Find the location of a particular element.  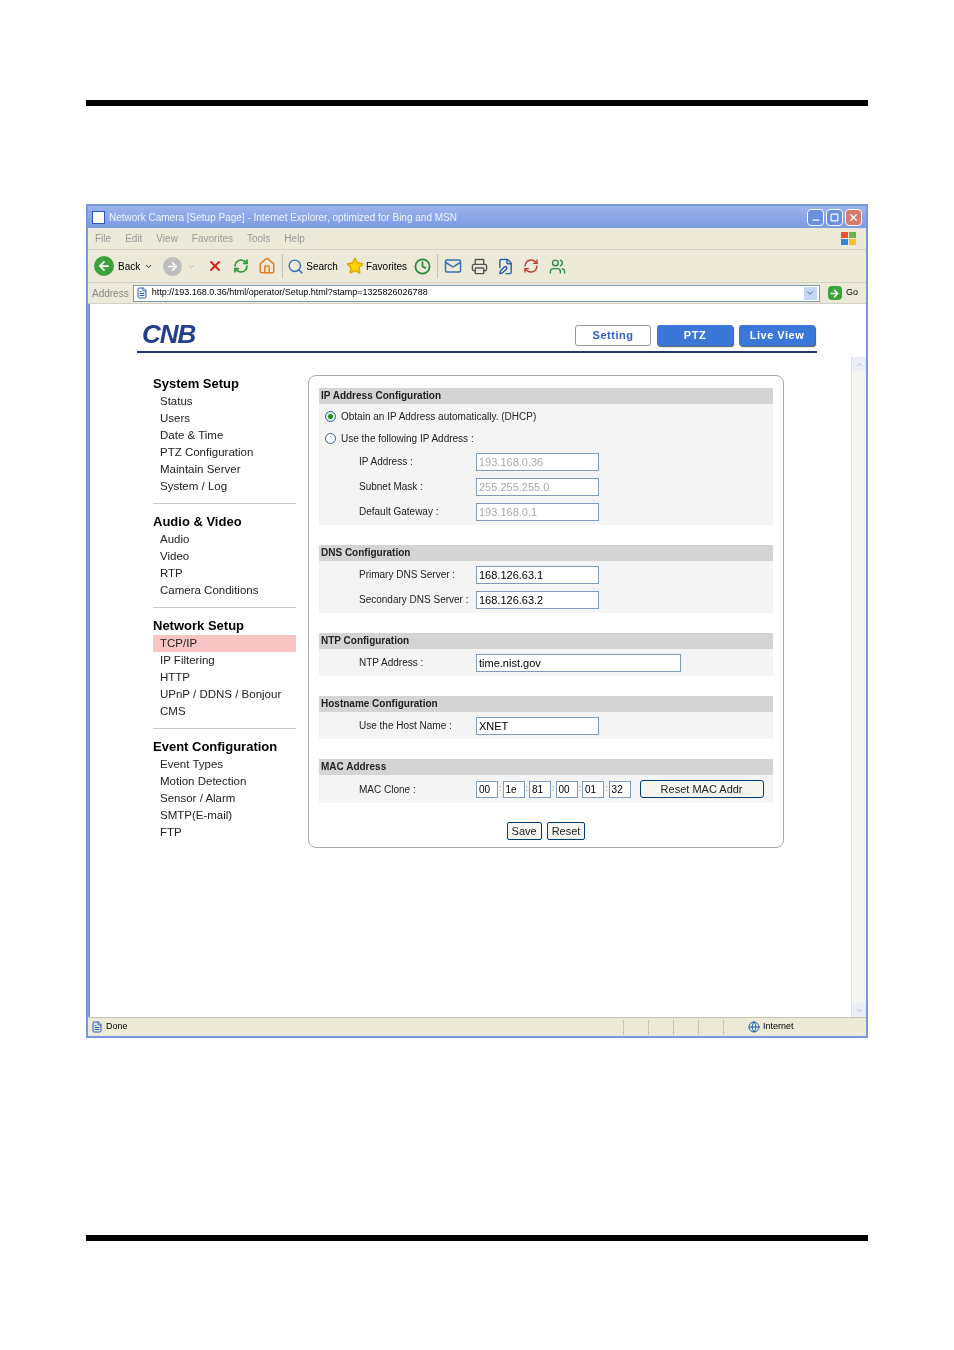

back-button: Back is located at coordinates (117, 266).